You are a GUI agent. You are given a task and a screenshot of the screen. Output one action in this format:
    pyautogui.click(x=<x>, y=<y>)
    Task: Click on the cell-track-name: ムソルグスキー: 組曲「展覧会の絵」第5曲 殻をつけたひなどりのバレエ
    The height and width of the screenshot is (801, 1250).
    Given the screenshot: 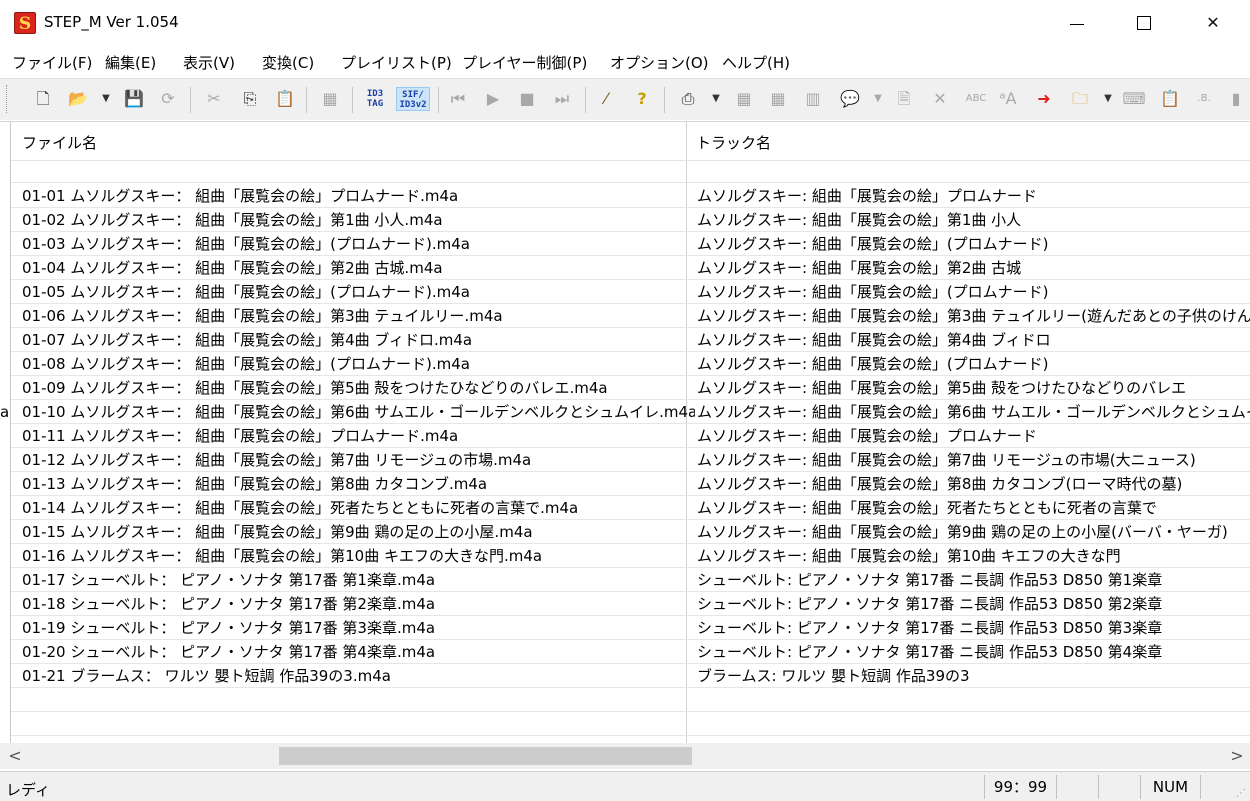 What is the action you would take?
    pyautogui.click(x=973, y=388)
    